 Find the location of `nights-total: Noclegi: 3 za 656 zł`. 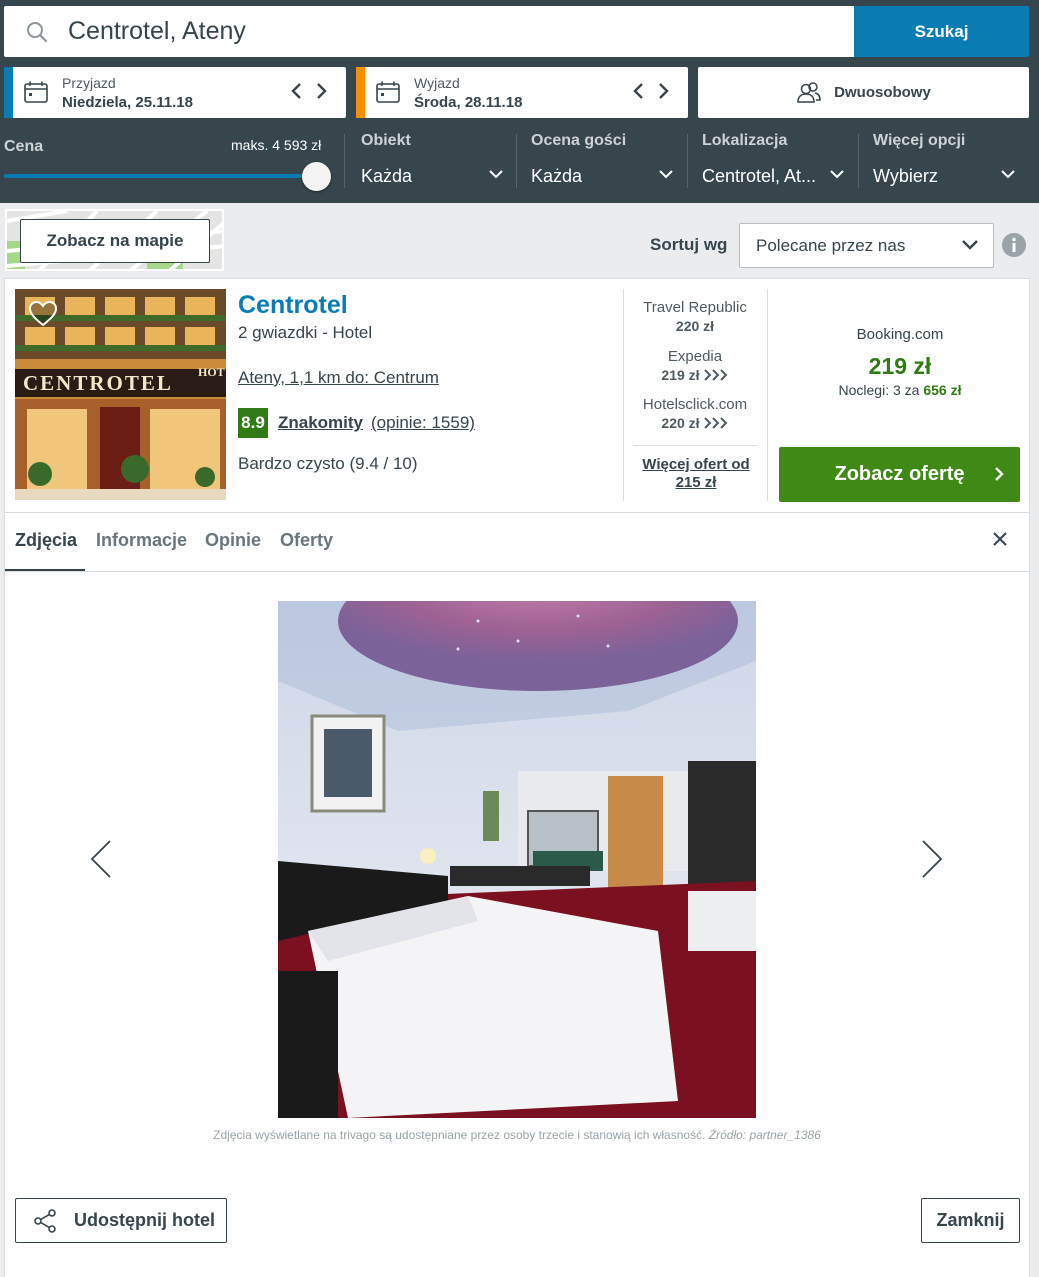

nights-total: Noclegi: 3 za 656 zł is located at coordinates (900, 390).